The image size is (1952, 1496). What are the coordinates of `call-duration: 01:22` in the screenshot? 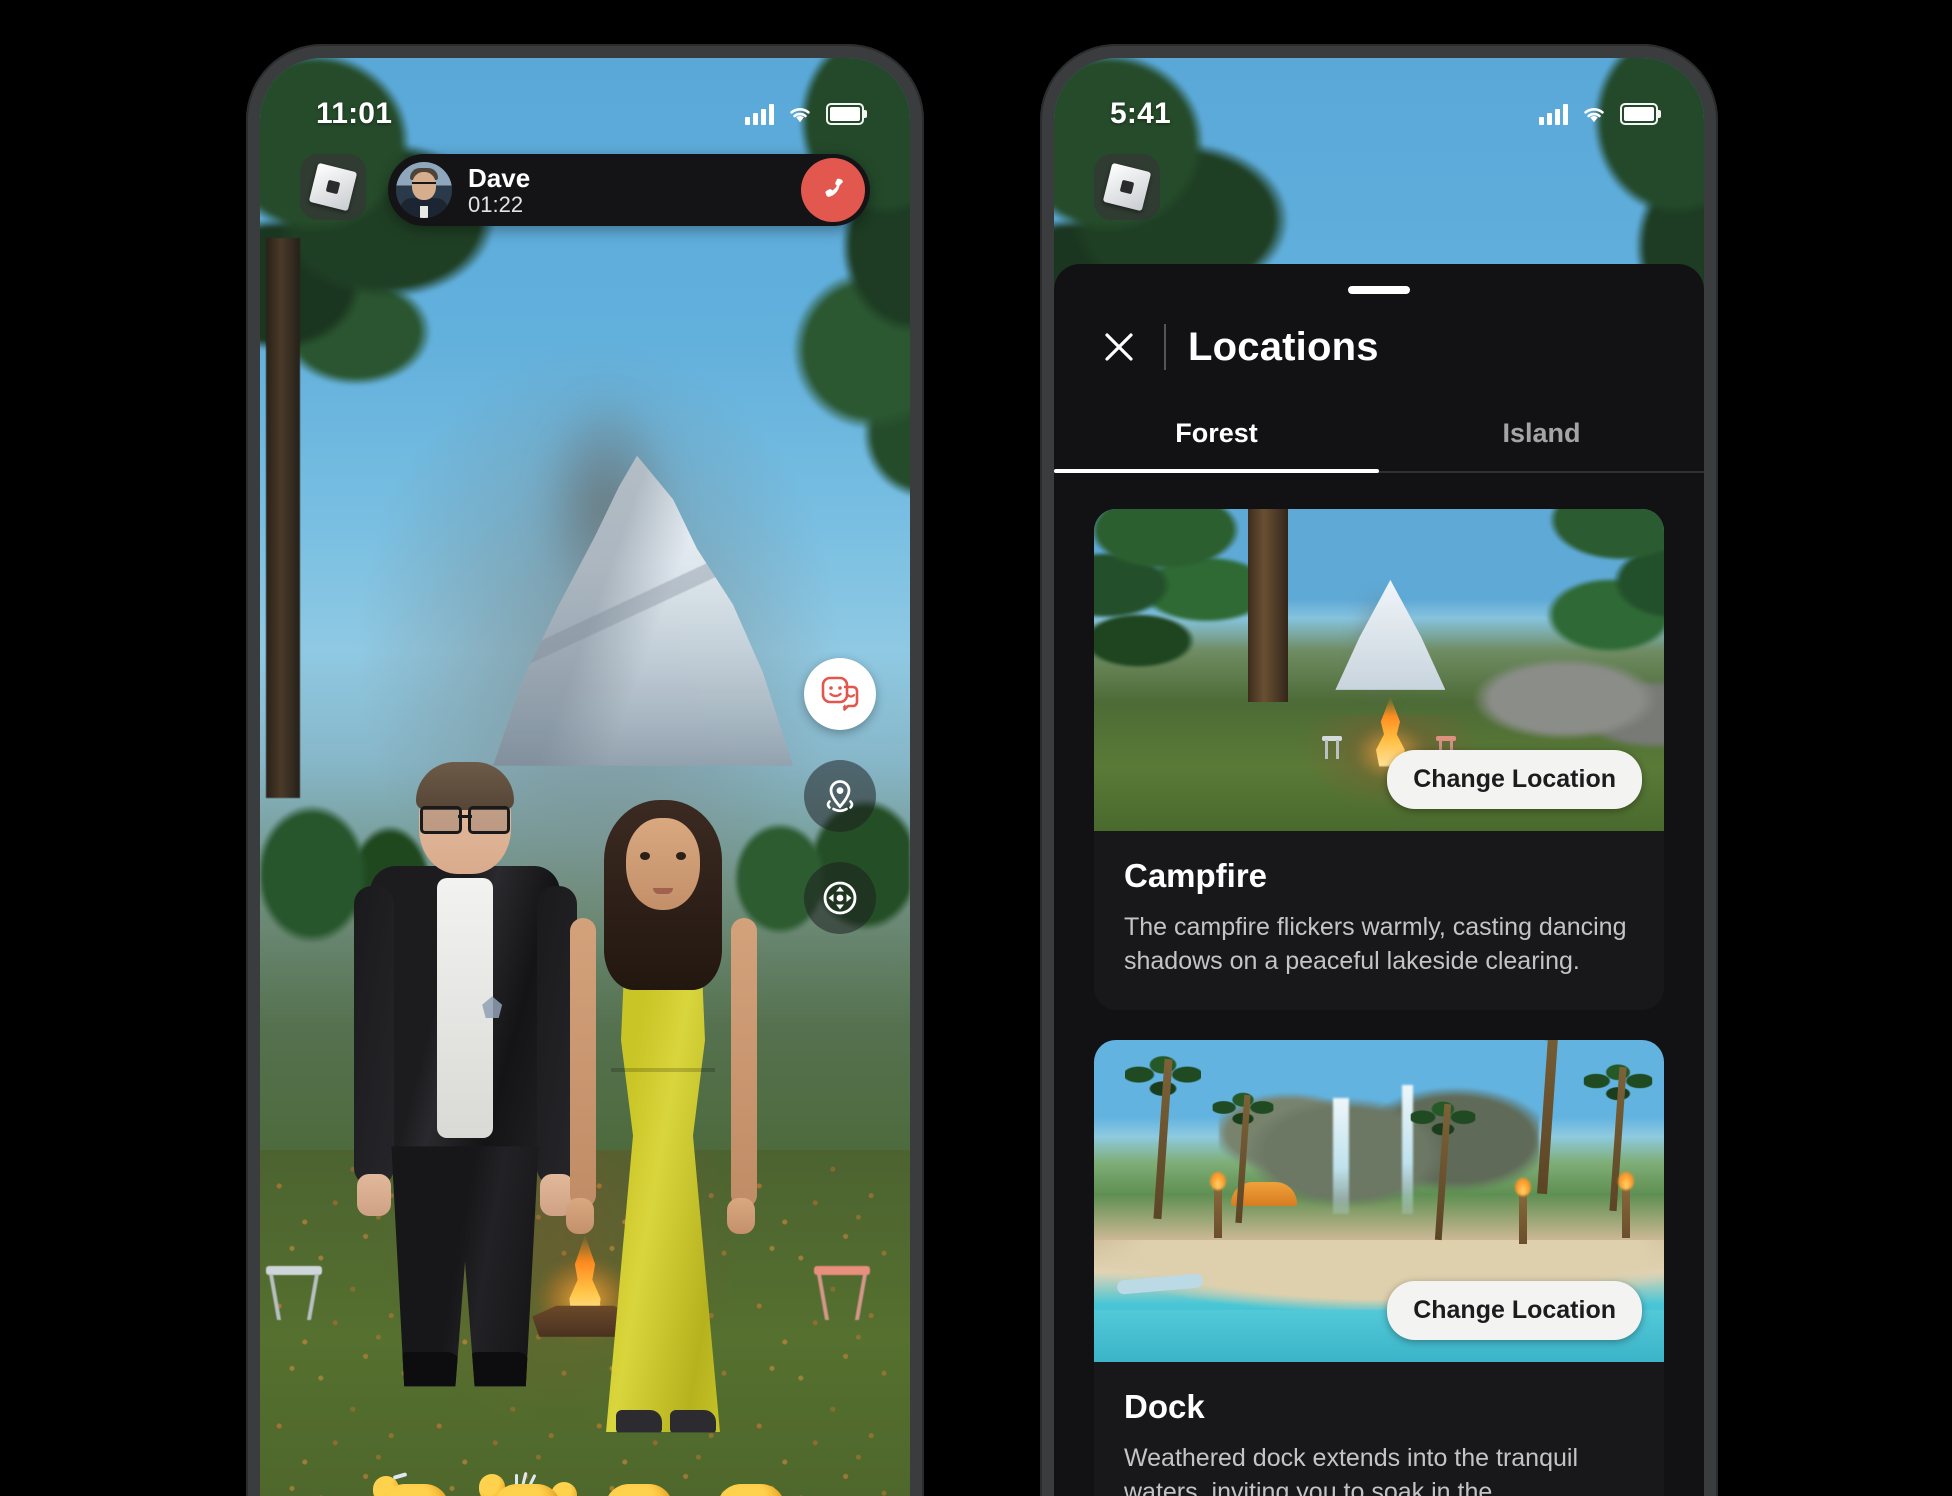 It's located at (496, 204).